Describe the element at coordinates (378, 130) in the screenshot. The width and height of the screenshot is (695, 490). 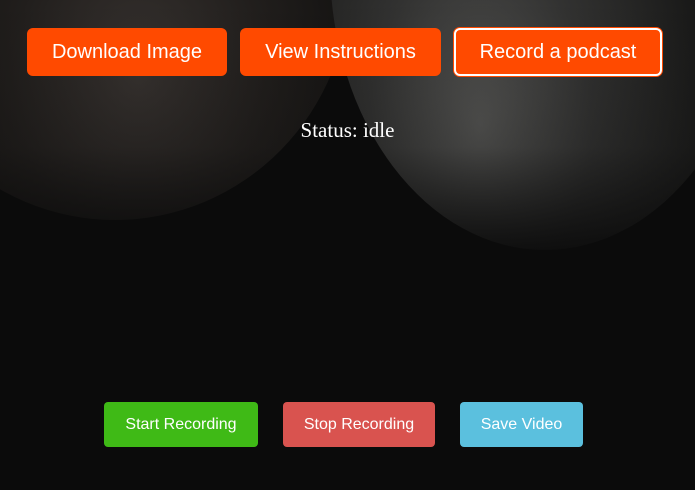
I see `status-value: idle` at that location.